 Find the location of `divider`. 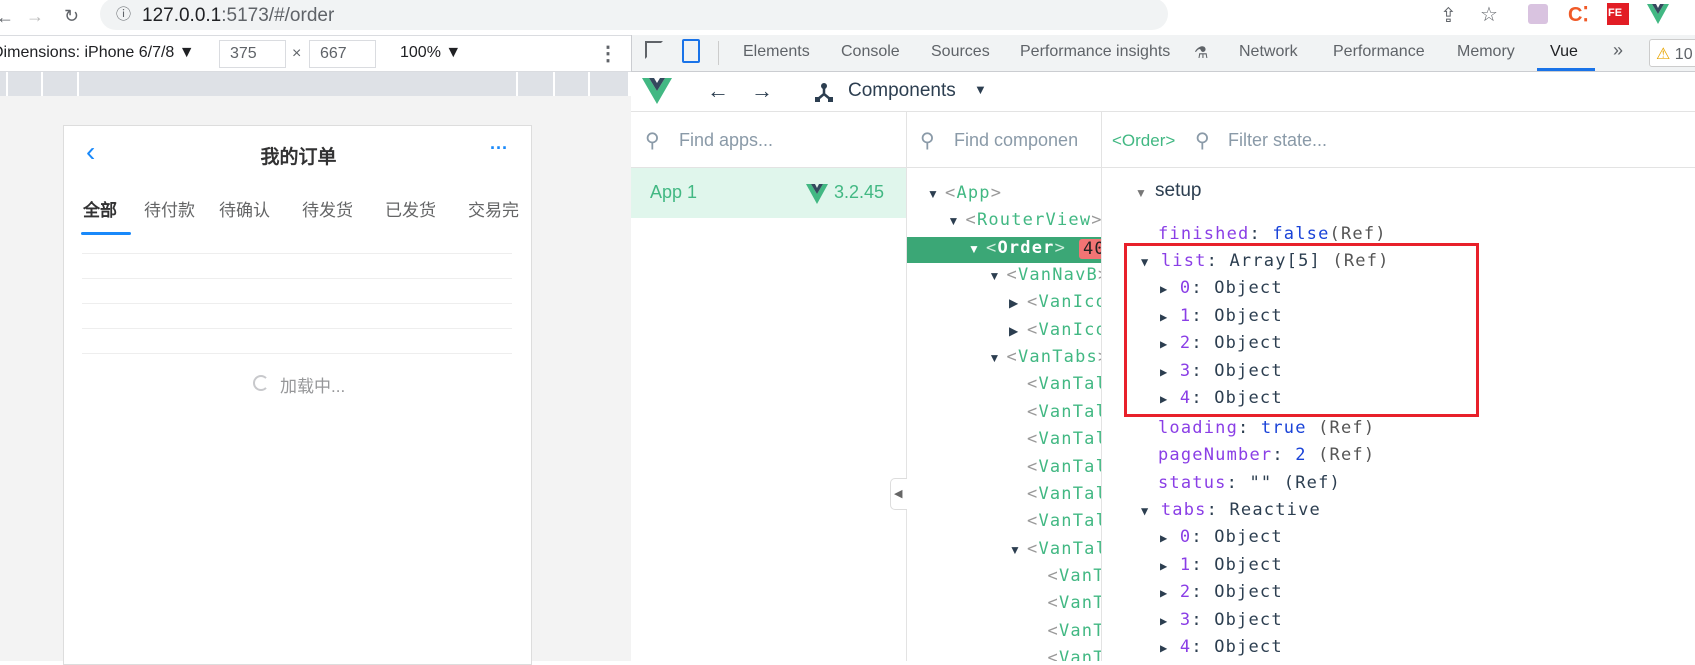

divider is located at coordinates (718, 53).